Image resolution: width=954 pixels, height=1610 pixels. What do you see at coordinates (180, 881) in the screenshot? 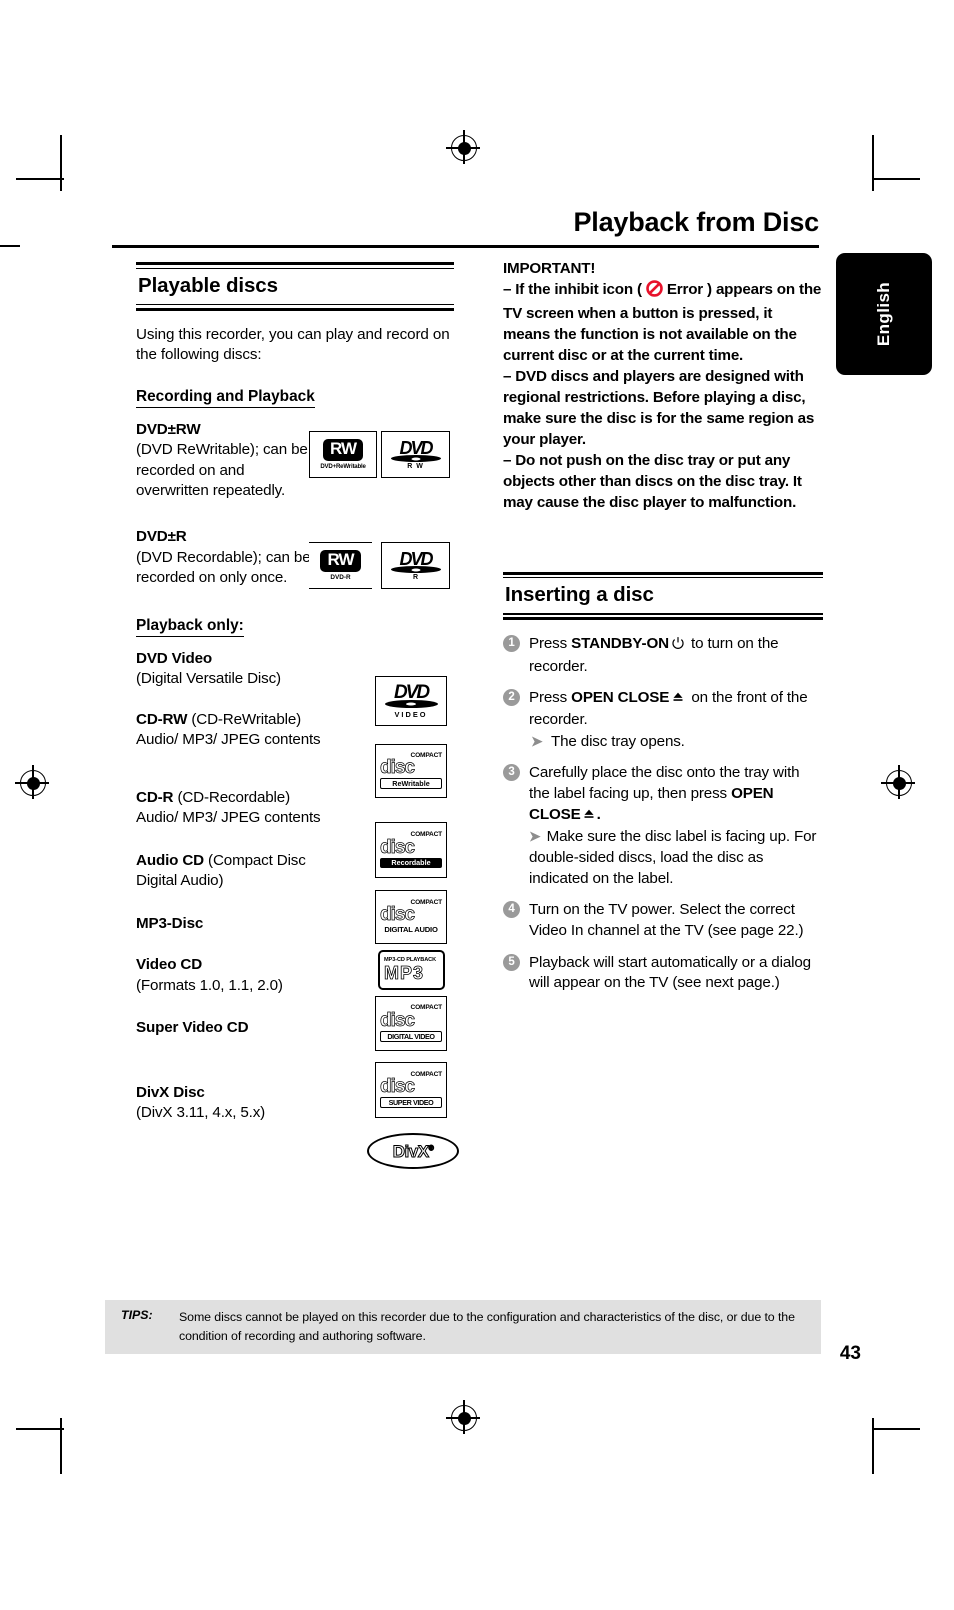
I see `disc-description-2: Digital Audio)` at bounding box center [180, 881].